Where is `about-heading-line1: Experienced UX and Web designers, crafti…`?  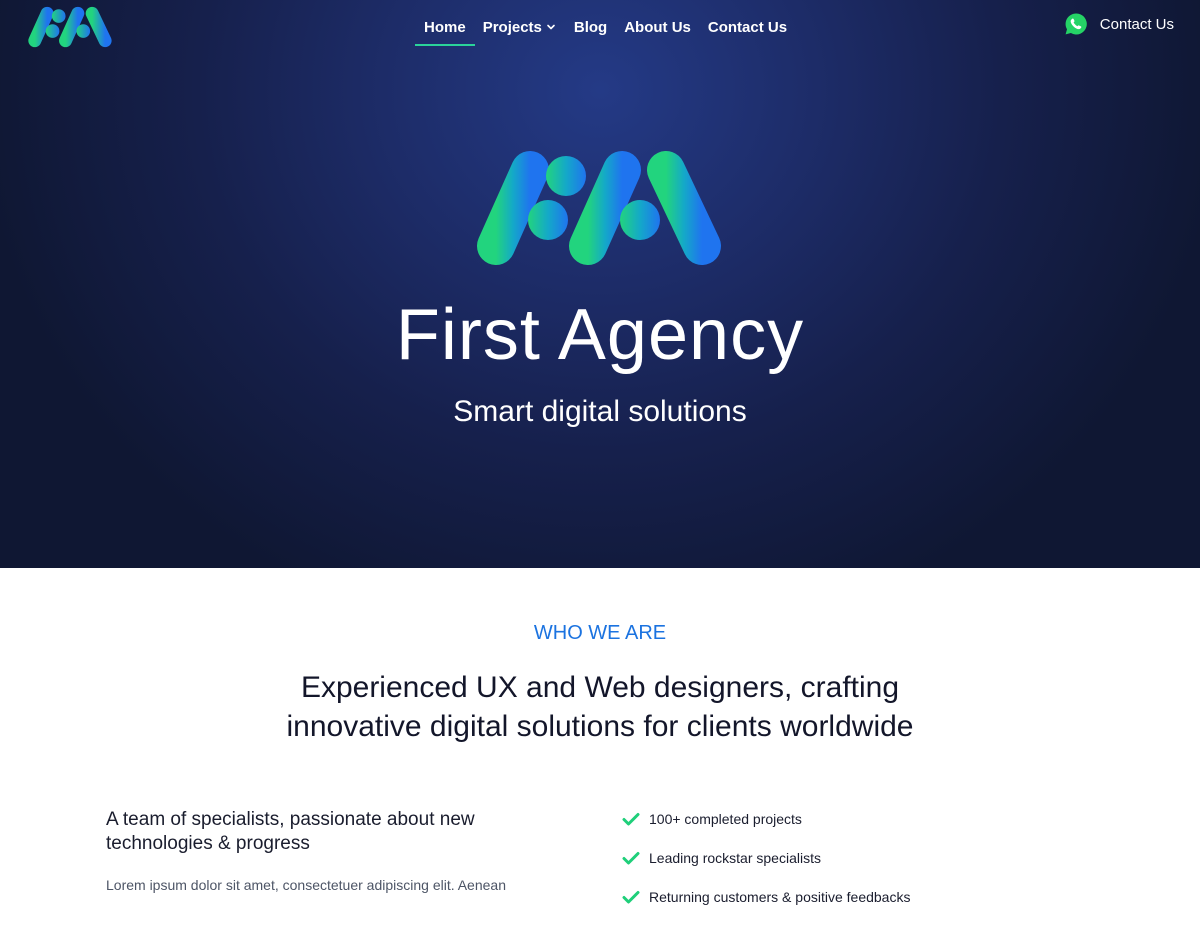
about-heading-line1: Experienced UX and Web designers, crafti… is located at coordinates (600, 687).